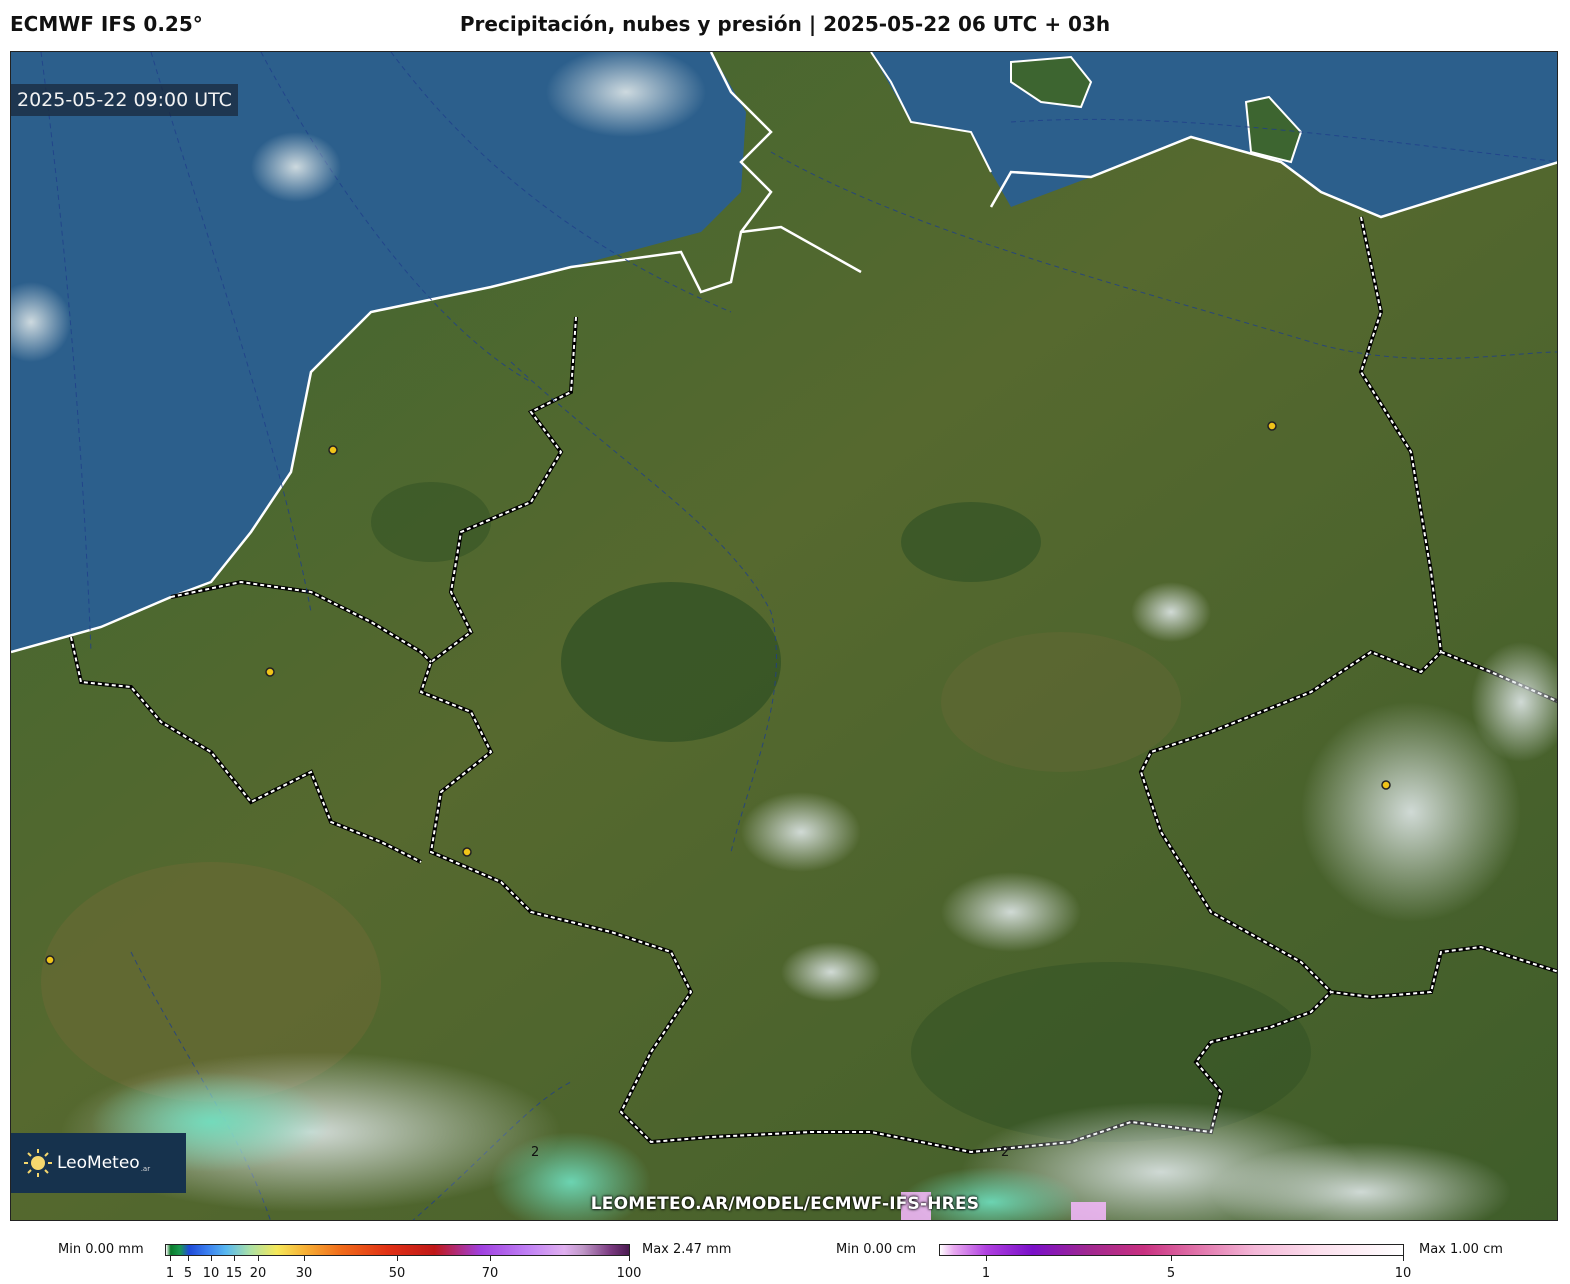 The width and height of the screenshot is (1570, 1284). Describe the element at coordinates (304, 1273) in the screenshot. I see `precip-tick: 30` at that location.